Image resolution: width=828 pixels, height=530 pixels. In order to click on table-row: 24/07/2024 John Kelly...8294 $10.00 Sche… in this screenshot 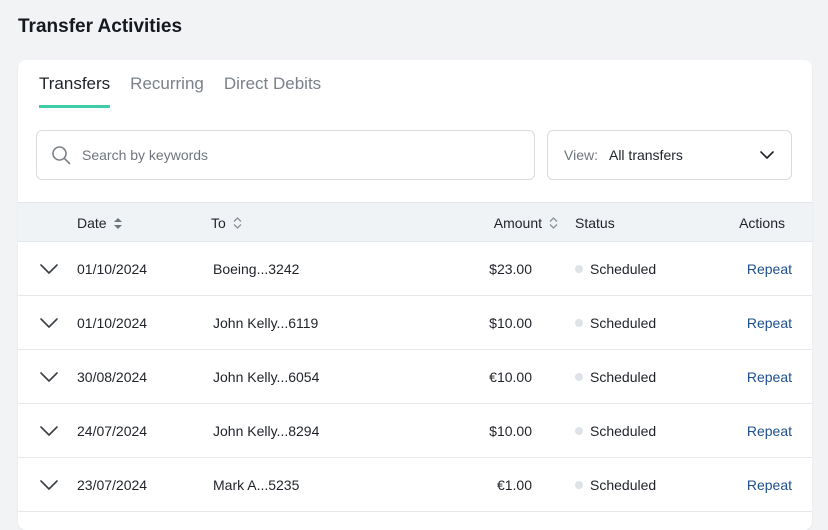, I will do `click(415, 431)`.